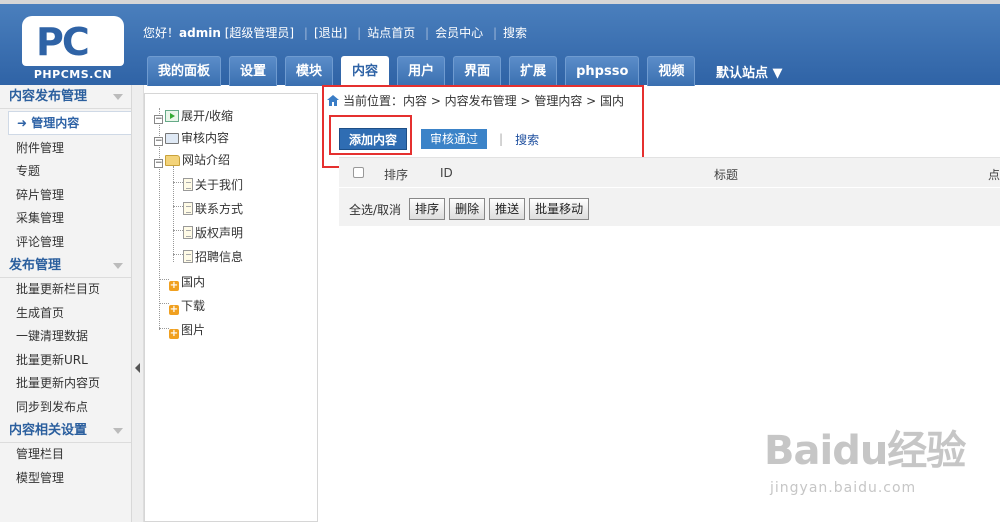 The image size is (1000, 522). What do you see at coordinates (172, 116) in the screenshot?
I see `expand-toggle-icon` at bounding box center [172, 116].